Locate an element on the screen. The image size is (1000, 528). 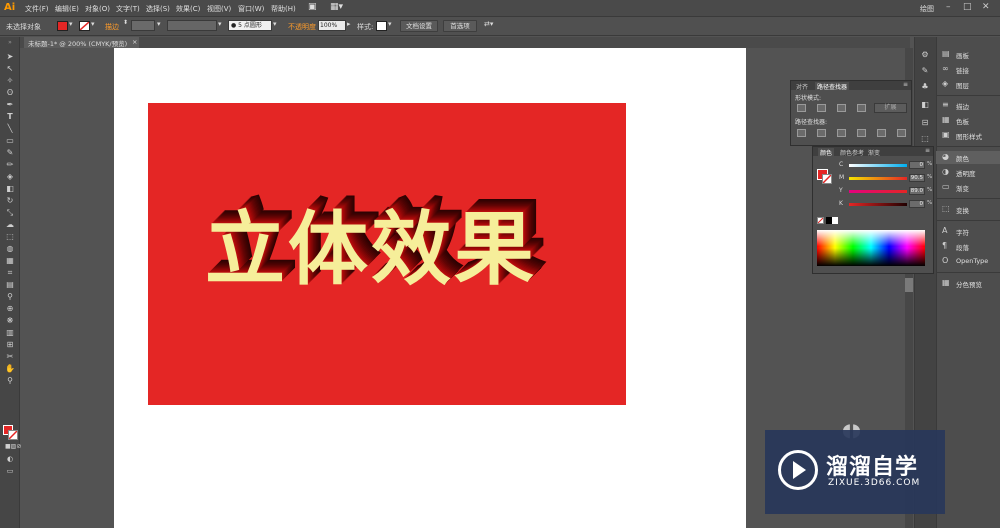
menu-select: 选择(S) is located at coordinates (158, 9).